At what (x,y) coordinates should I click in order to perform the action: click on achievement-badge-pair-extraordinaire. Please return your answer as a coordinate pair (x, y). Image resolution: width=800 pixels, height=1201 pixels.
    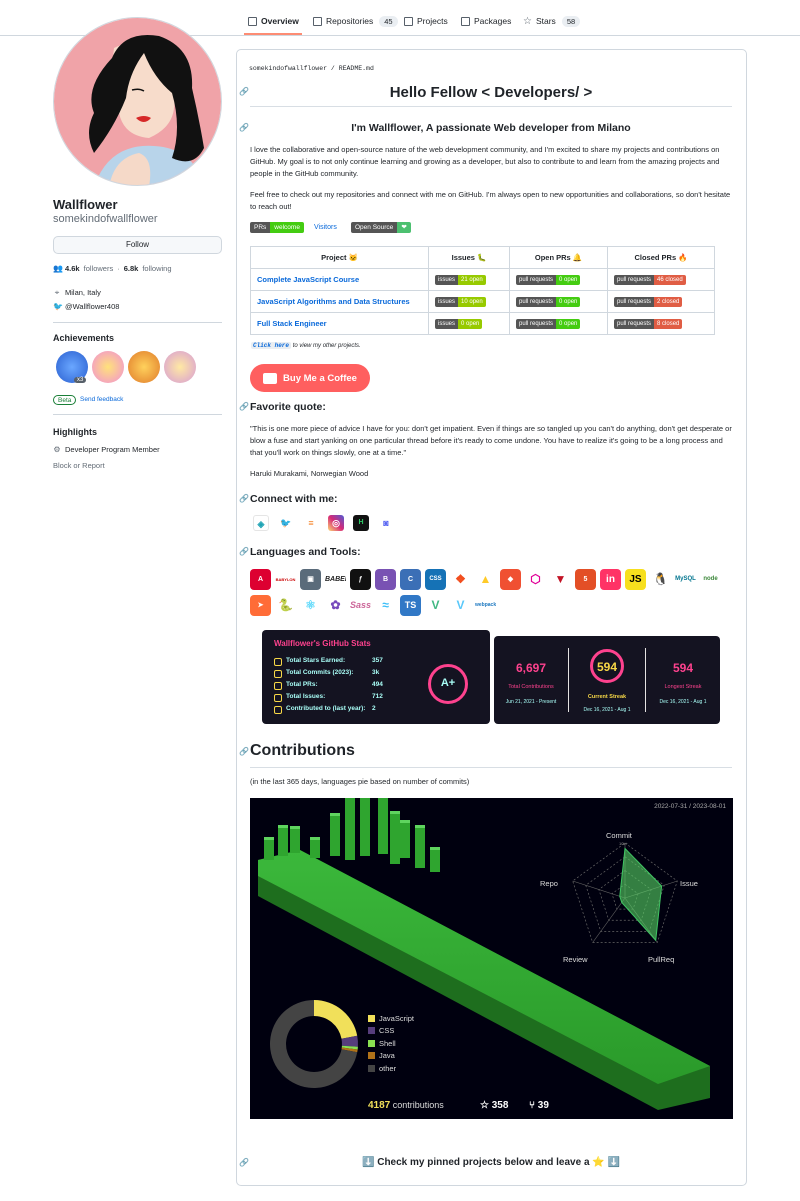
    Looking at the image, I should click on (180, 367).